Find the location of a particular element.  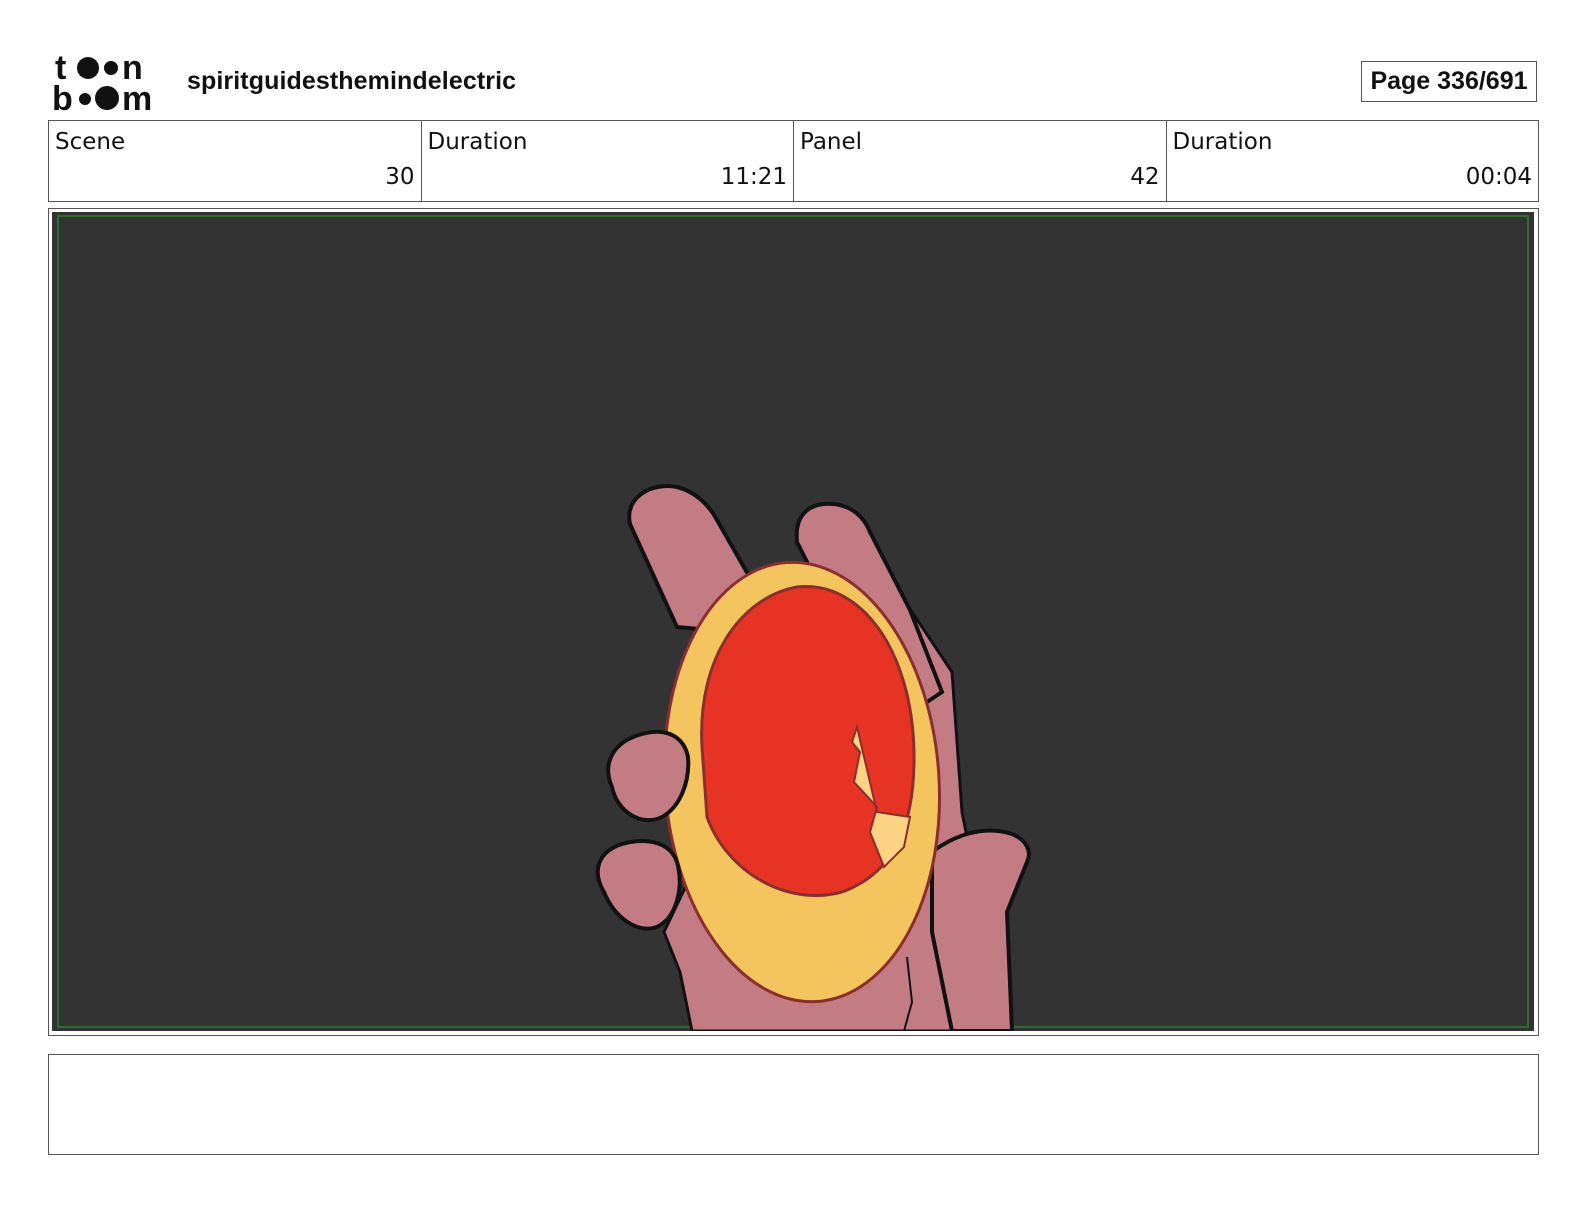

panel-duration-value: 00:04 is located at coordinates (1498, 177).